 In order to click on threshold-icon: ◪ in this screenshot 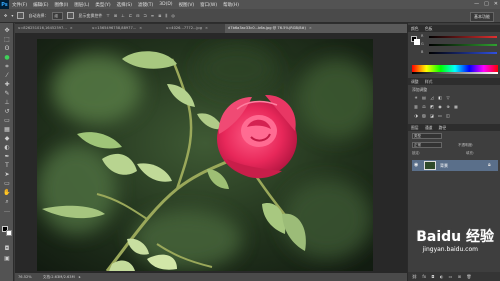, I will do `click(432, 115)`.